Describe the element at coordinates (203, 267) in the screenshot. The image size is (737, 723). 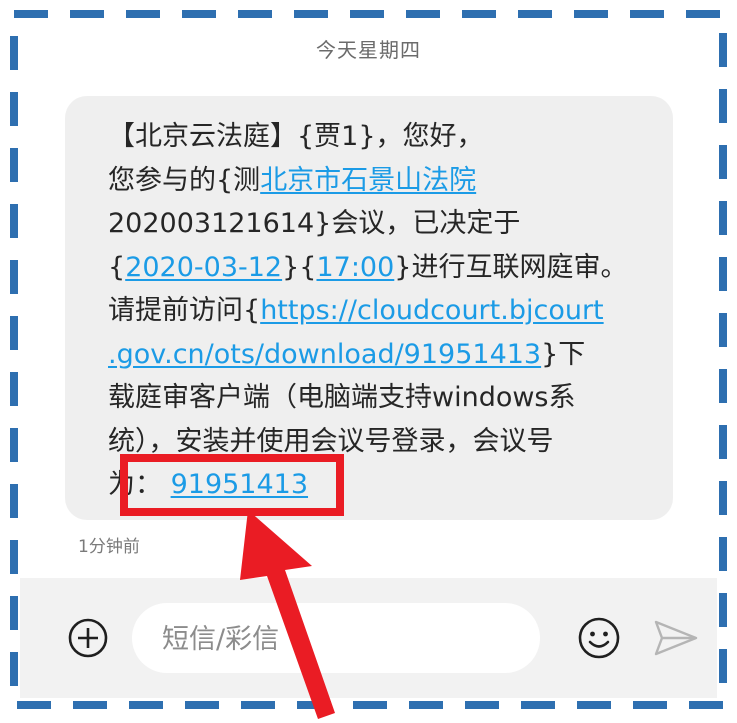
I see `date-link: 2020-03-12` at that location.